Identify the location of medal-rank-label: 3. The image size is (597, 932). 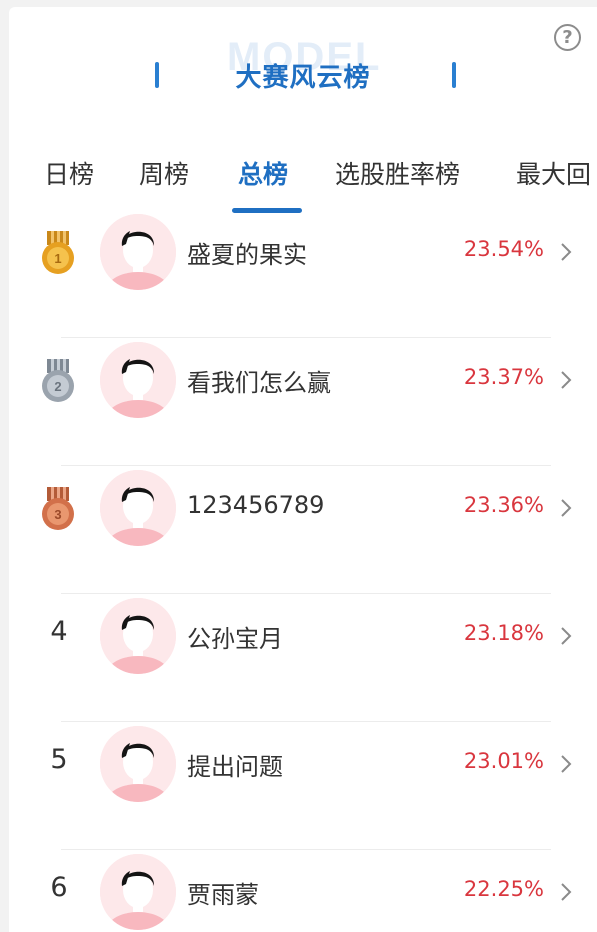
(57, 514).